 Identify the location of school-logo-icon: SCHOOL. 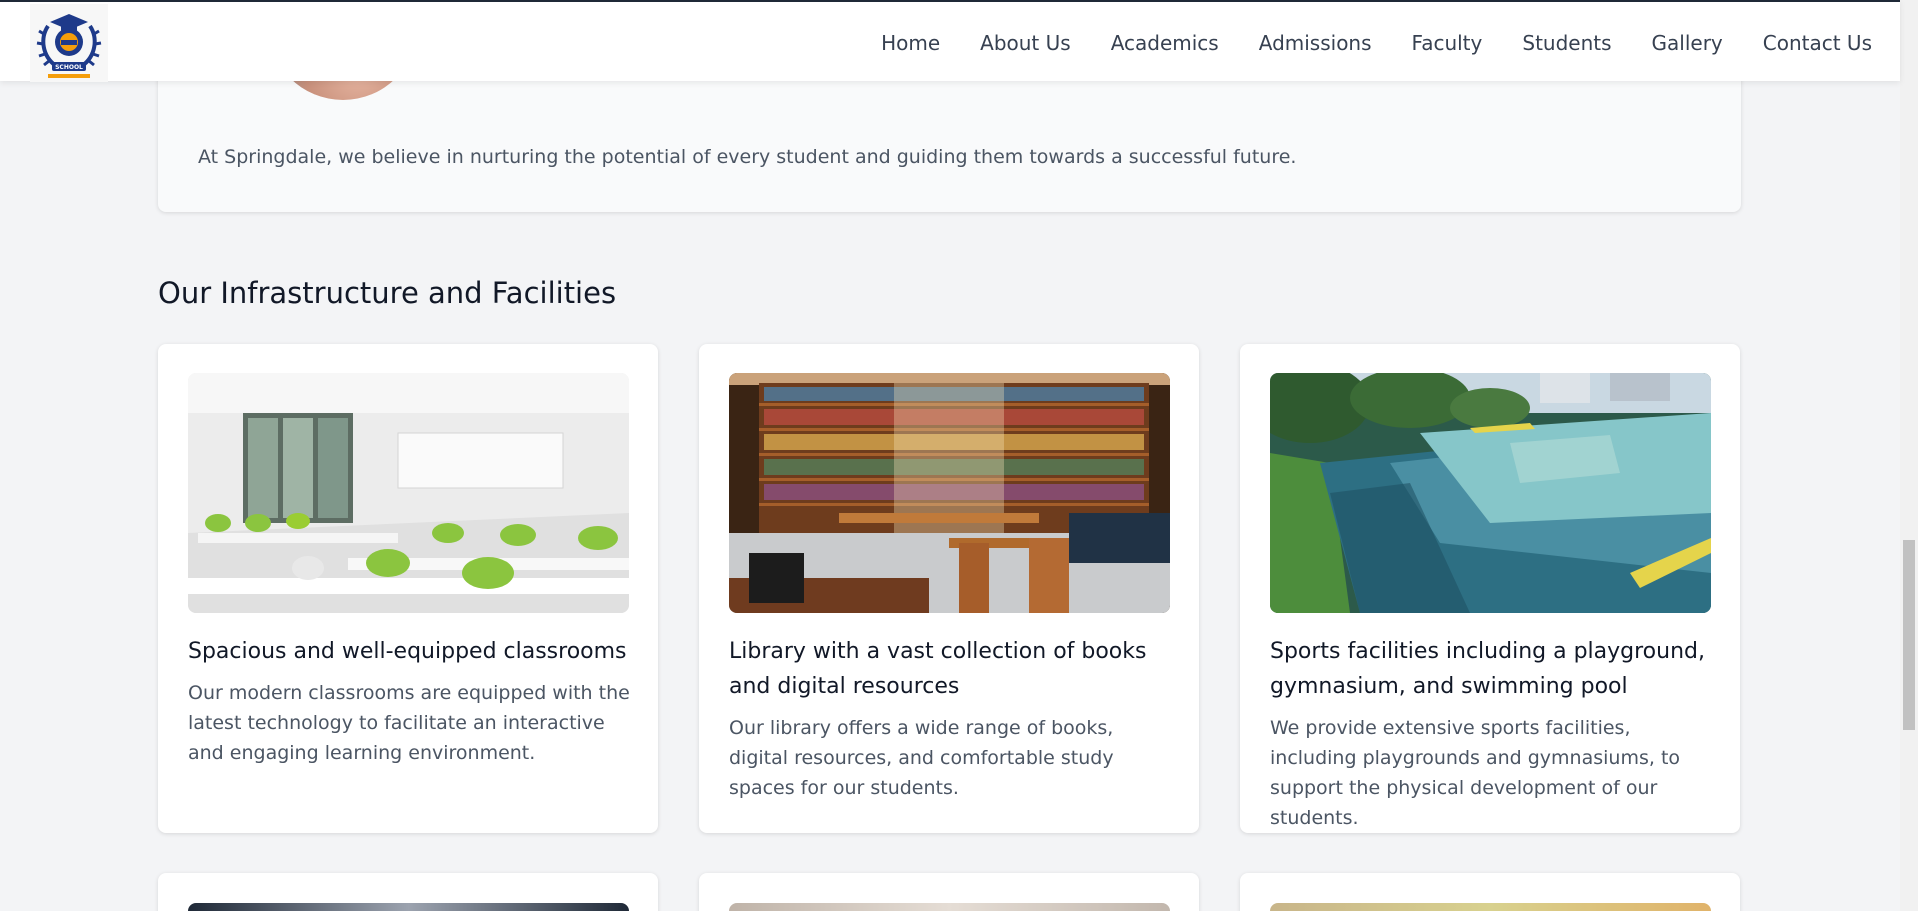
(69, 46).